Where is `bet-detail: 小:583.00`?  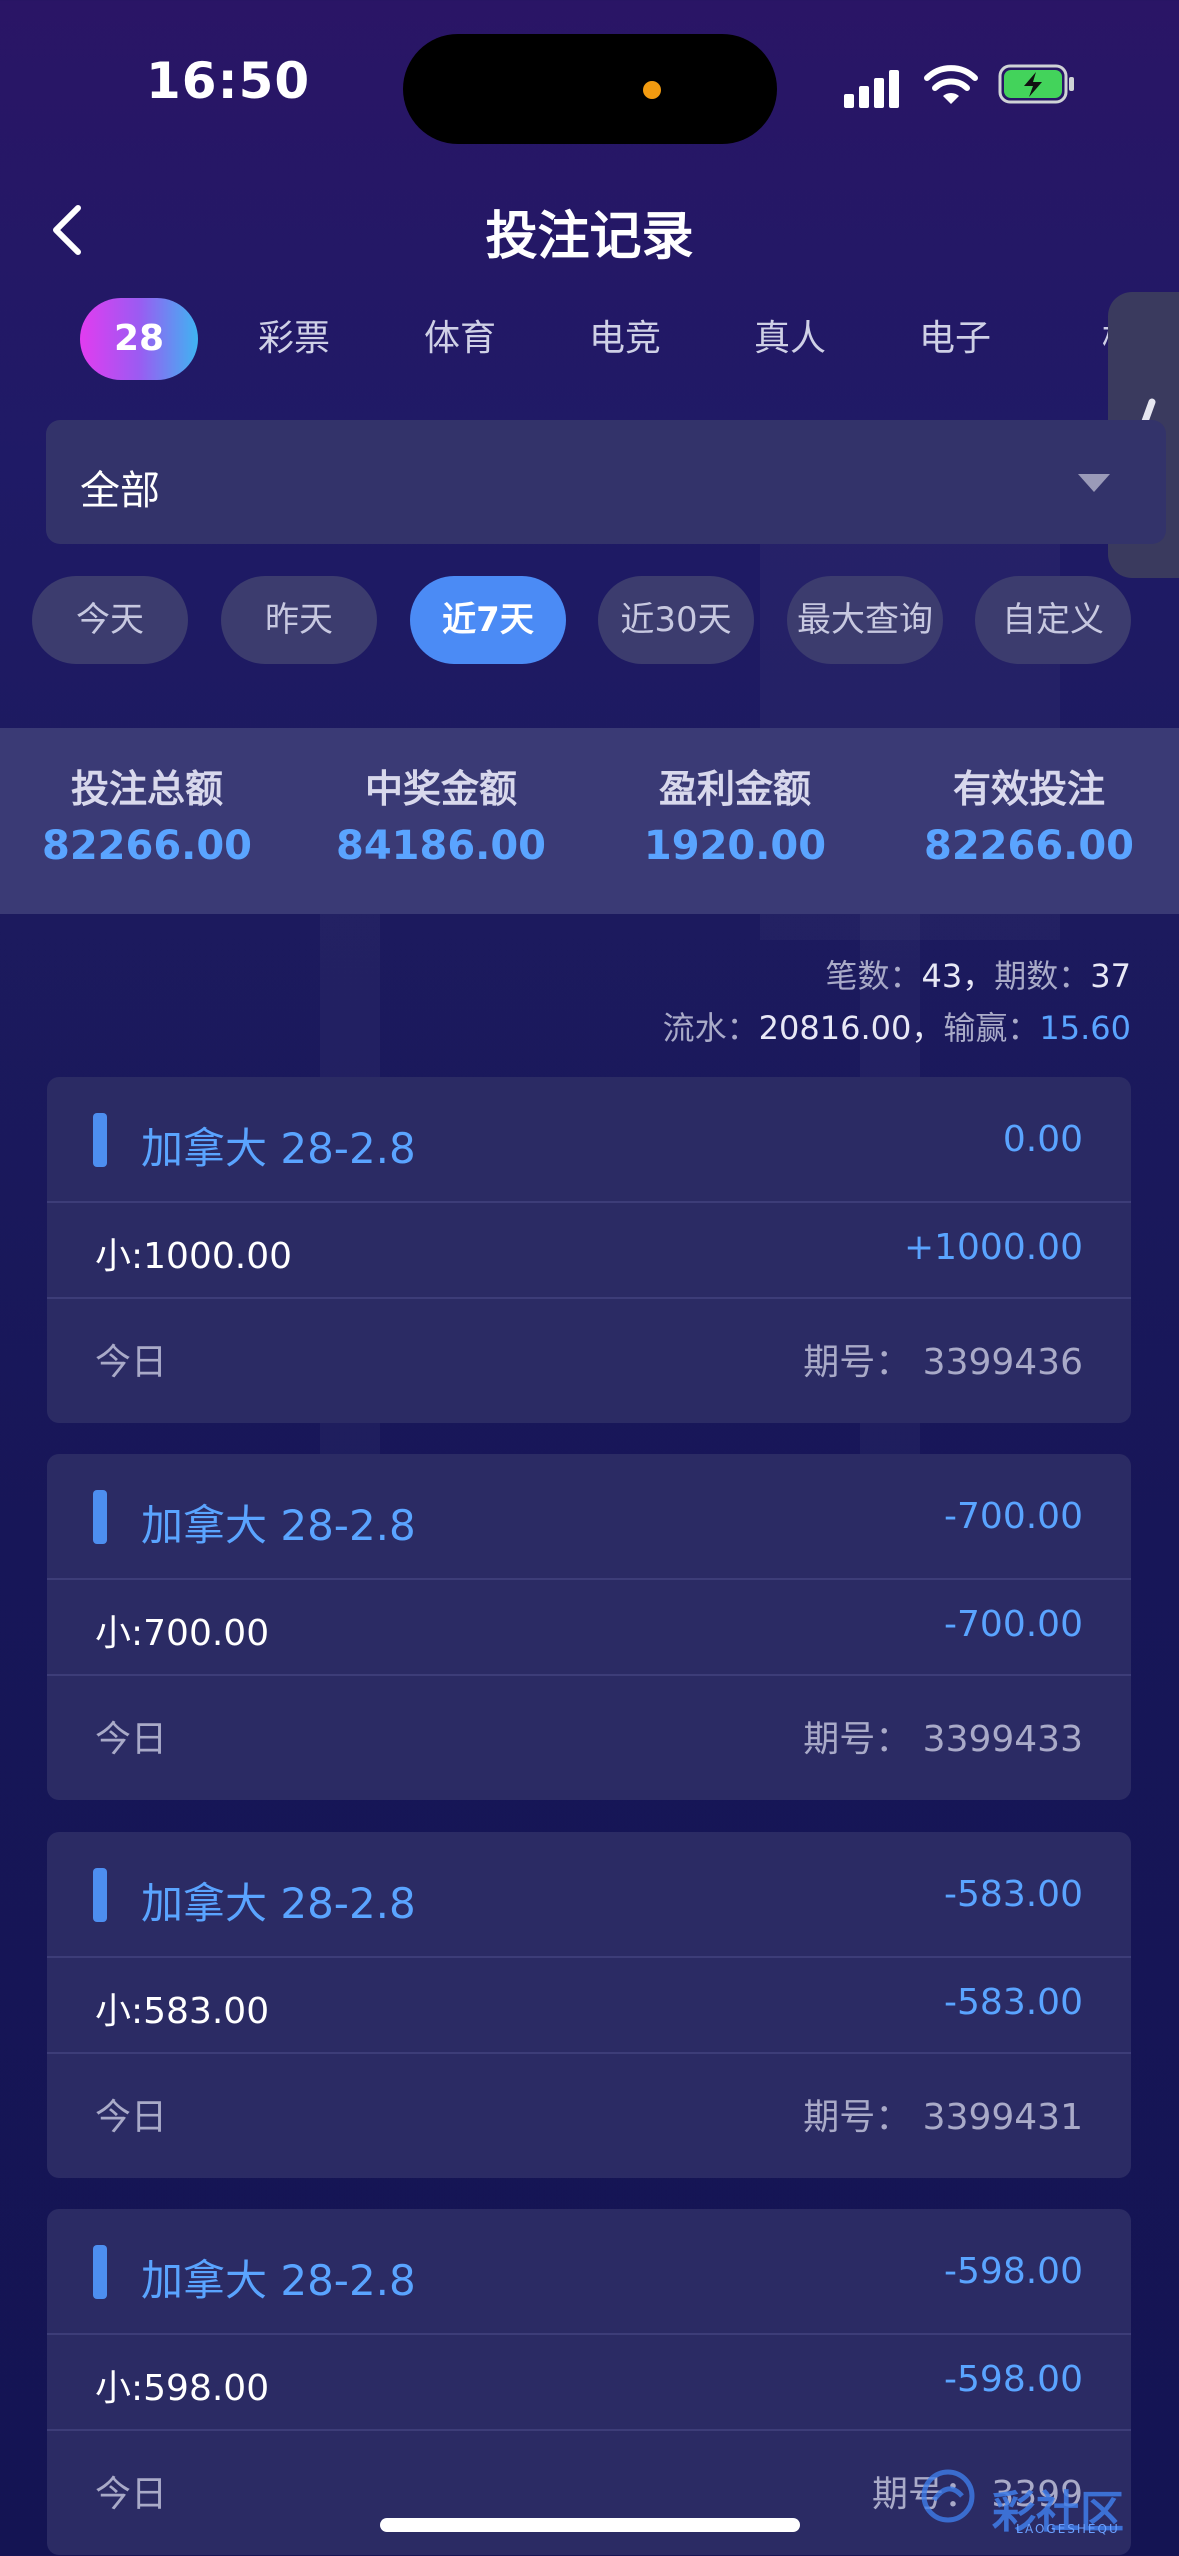 bet-detail: 小:583.00 is located at coordinates (182, 2011).